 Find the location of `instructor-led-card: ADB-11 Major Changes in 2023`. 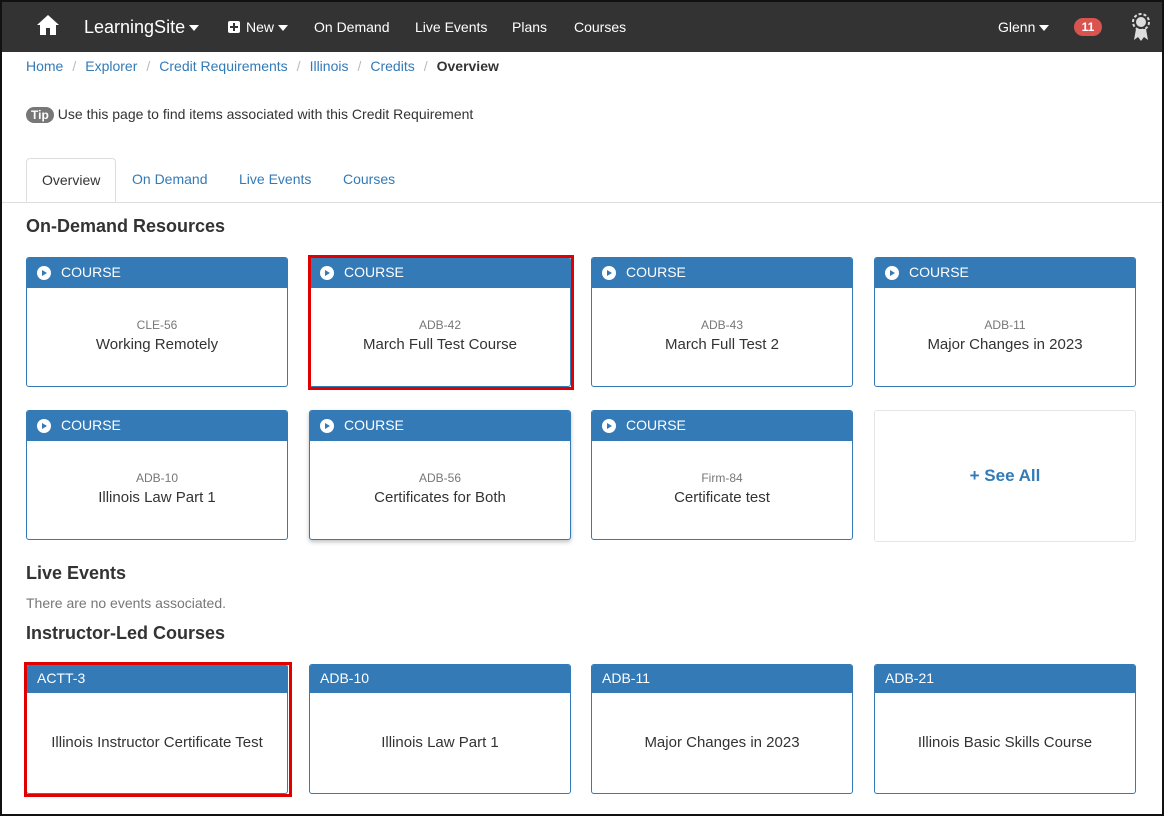

instructor-led-card: ADB-11 Major Changes in 2023 is located at coordinates (722, 729).